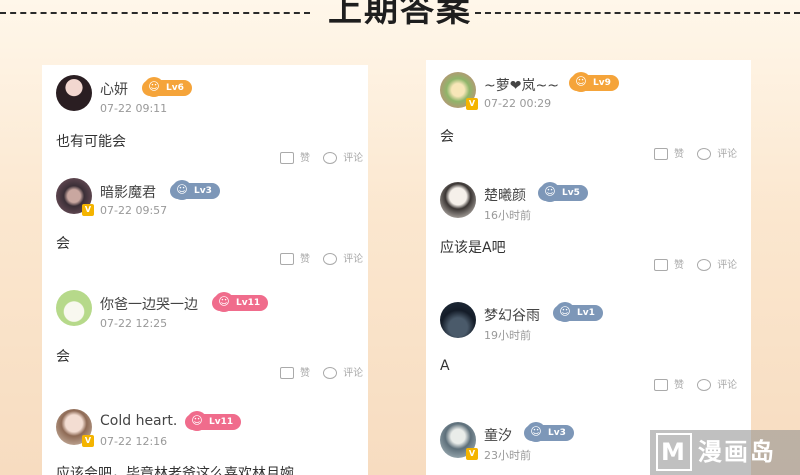 Image resolution: width=800 pixels, height=475 pixels. What do you see at coordinates (134, 210) in the screenshot?
I see `comment-time: 07-22 09:57` at bounding box center [134, 210].